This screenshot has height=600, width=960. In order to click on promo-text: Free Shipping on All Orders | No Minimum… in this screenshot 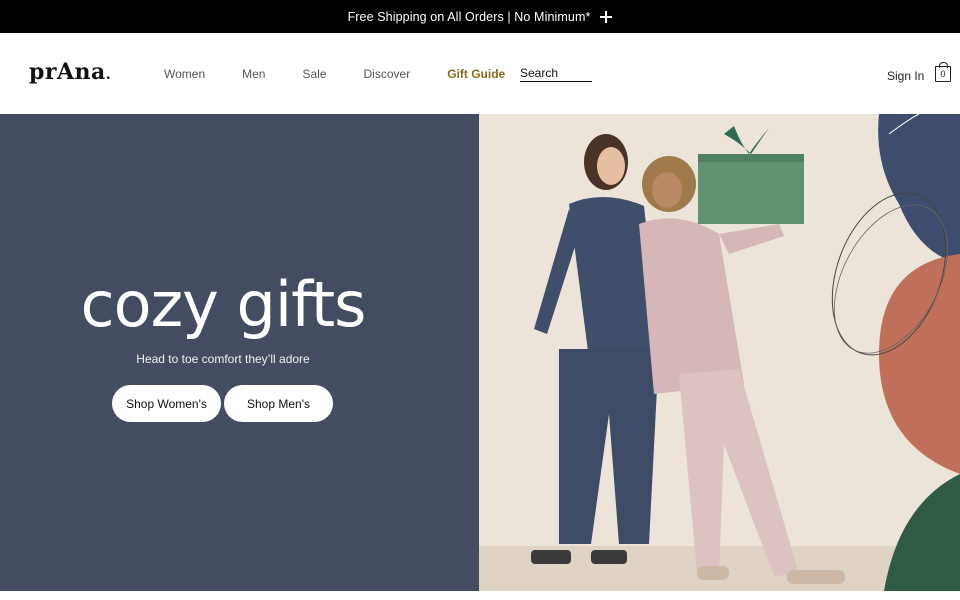, I will do `click(469, 16)`.